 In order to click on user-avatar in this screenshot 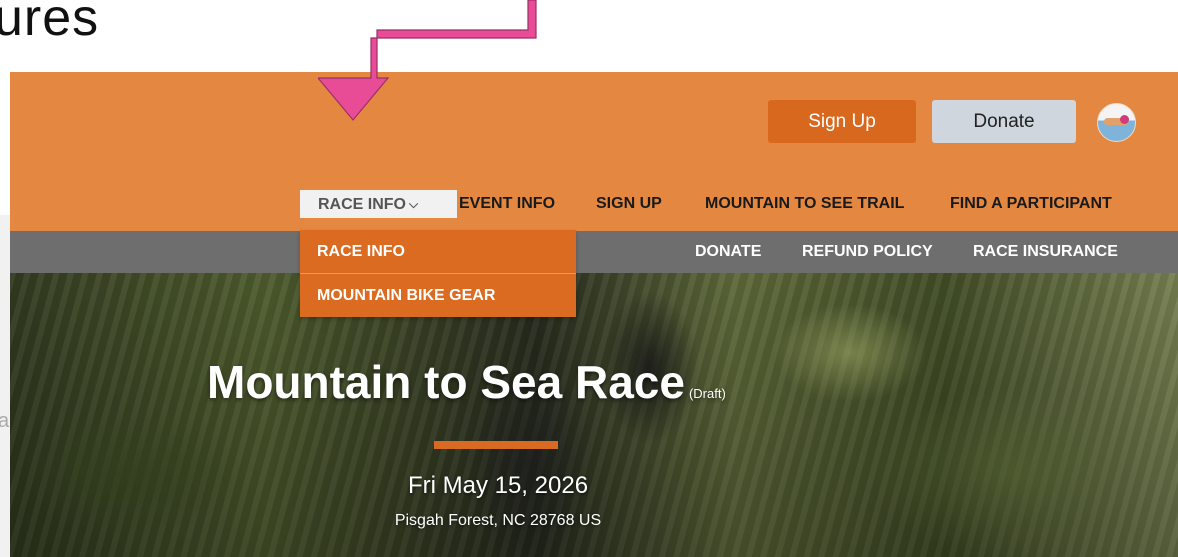, I will do `click(1116, 122)`.